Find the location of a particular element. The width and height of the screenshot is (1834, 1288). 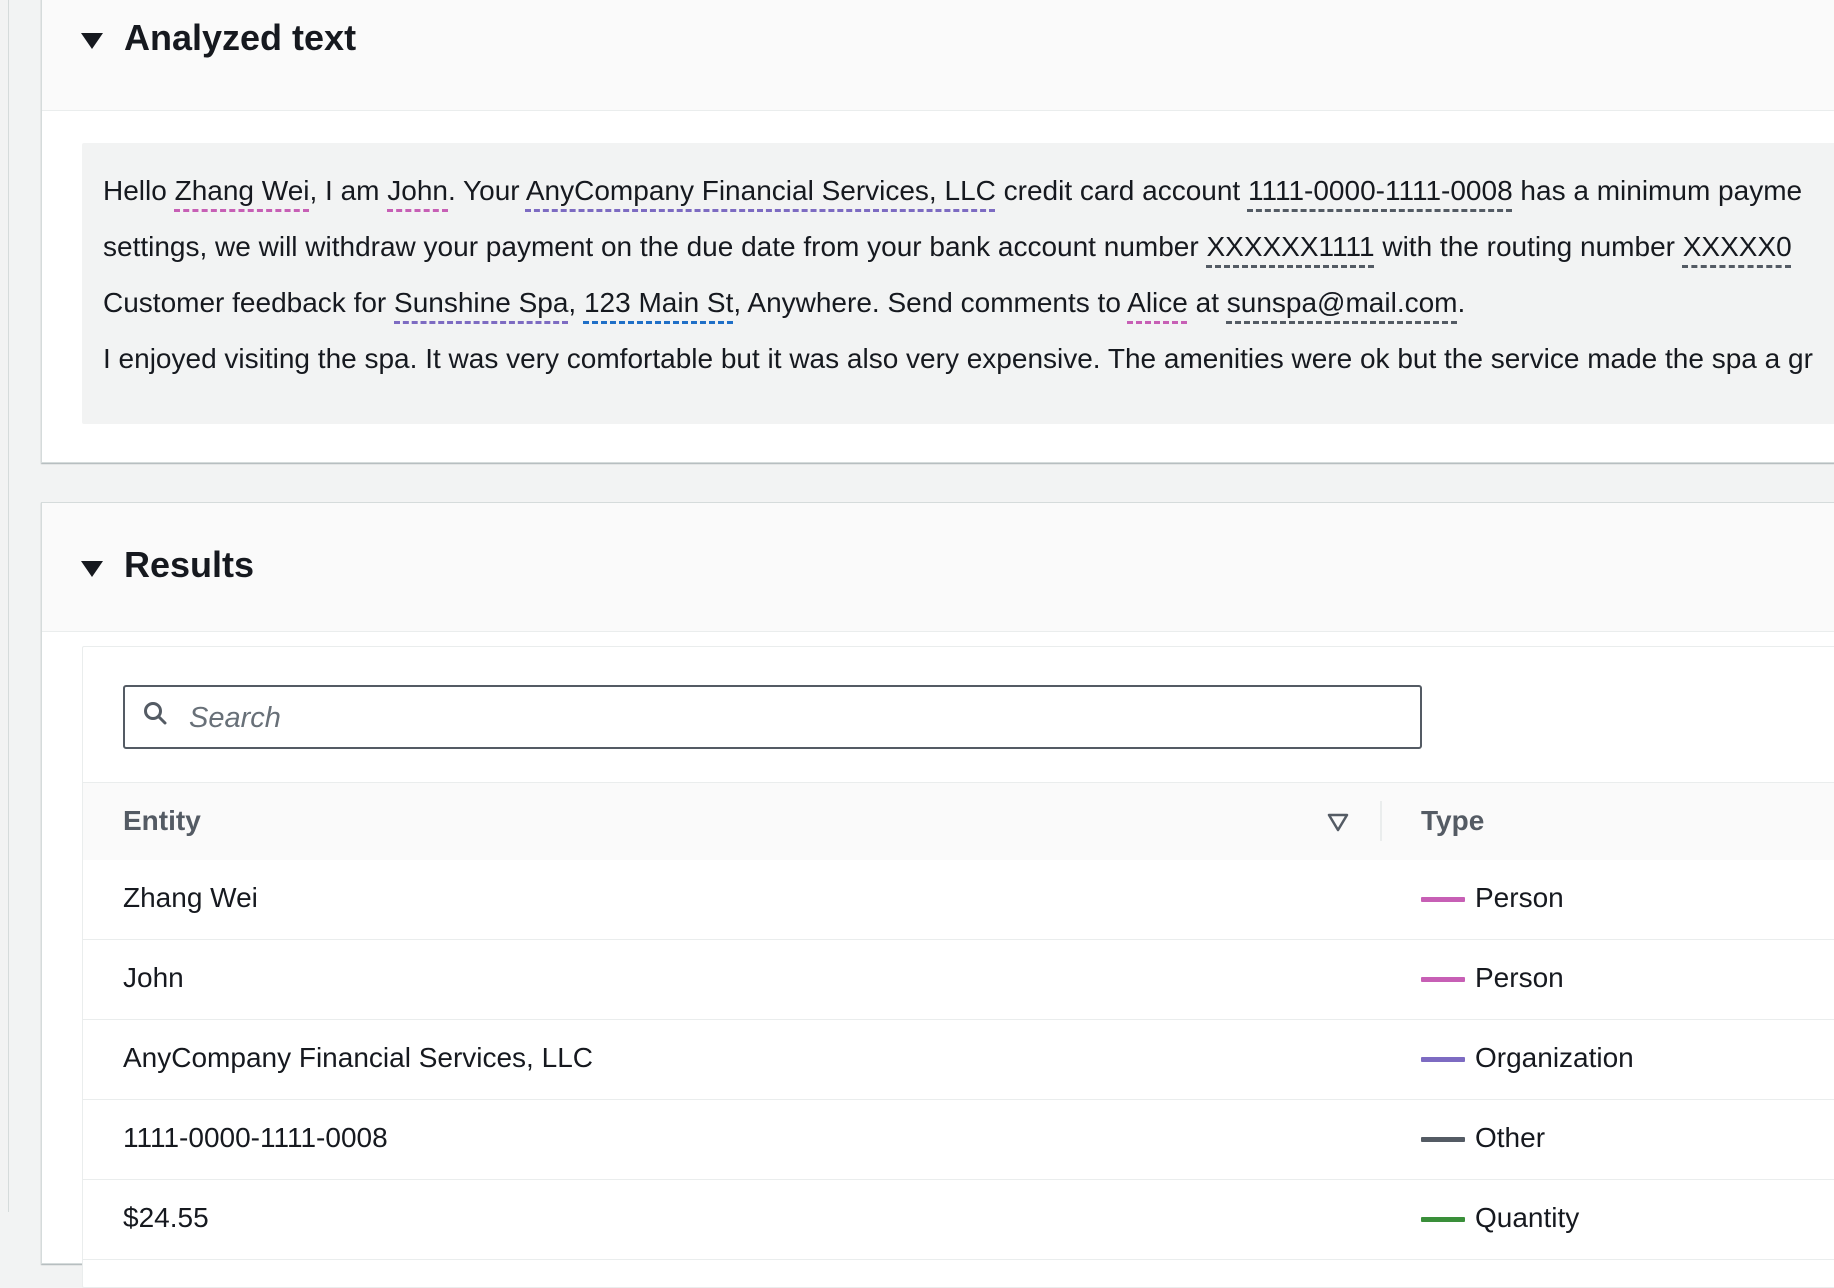

text-segment: at is located at coordinates (1207, 302).